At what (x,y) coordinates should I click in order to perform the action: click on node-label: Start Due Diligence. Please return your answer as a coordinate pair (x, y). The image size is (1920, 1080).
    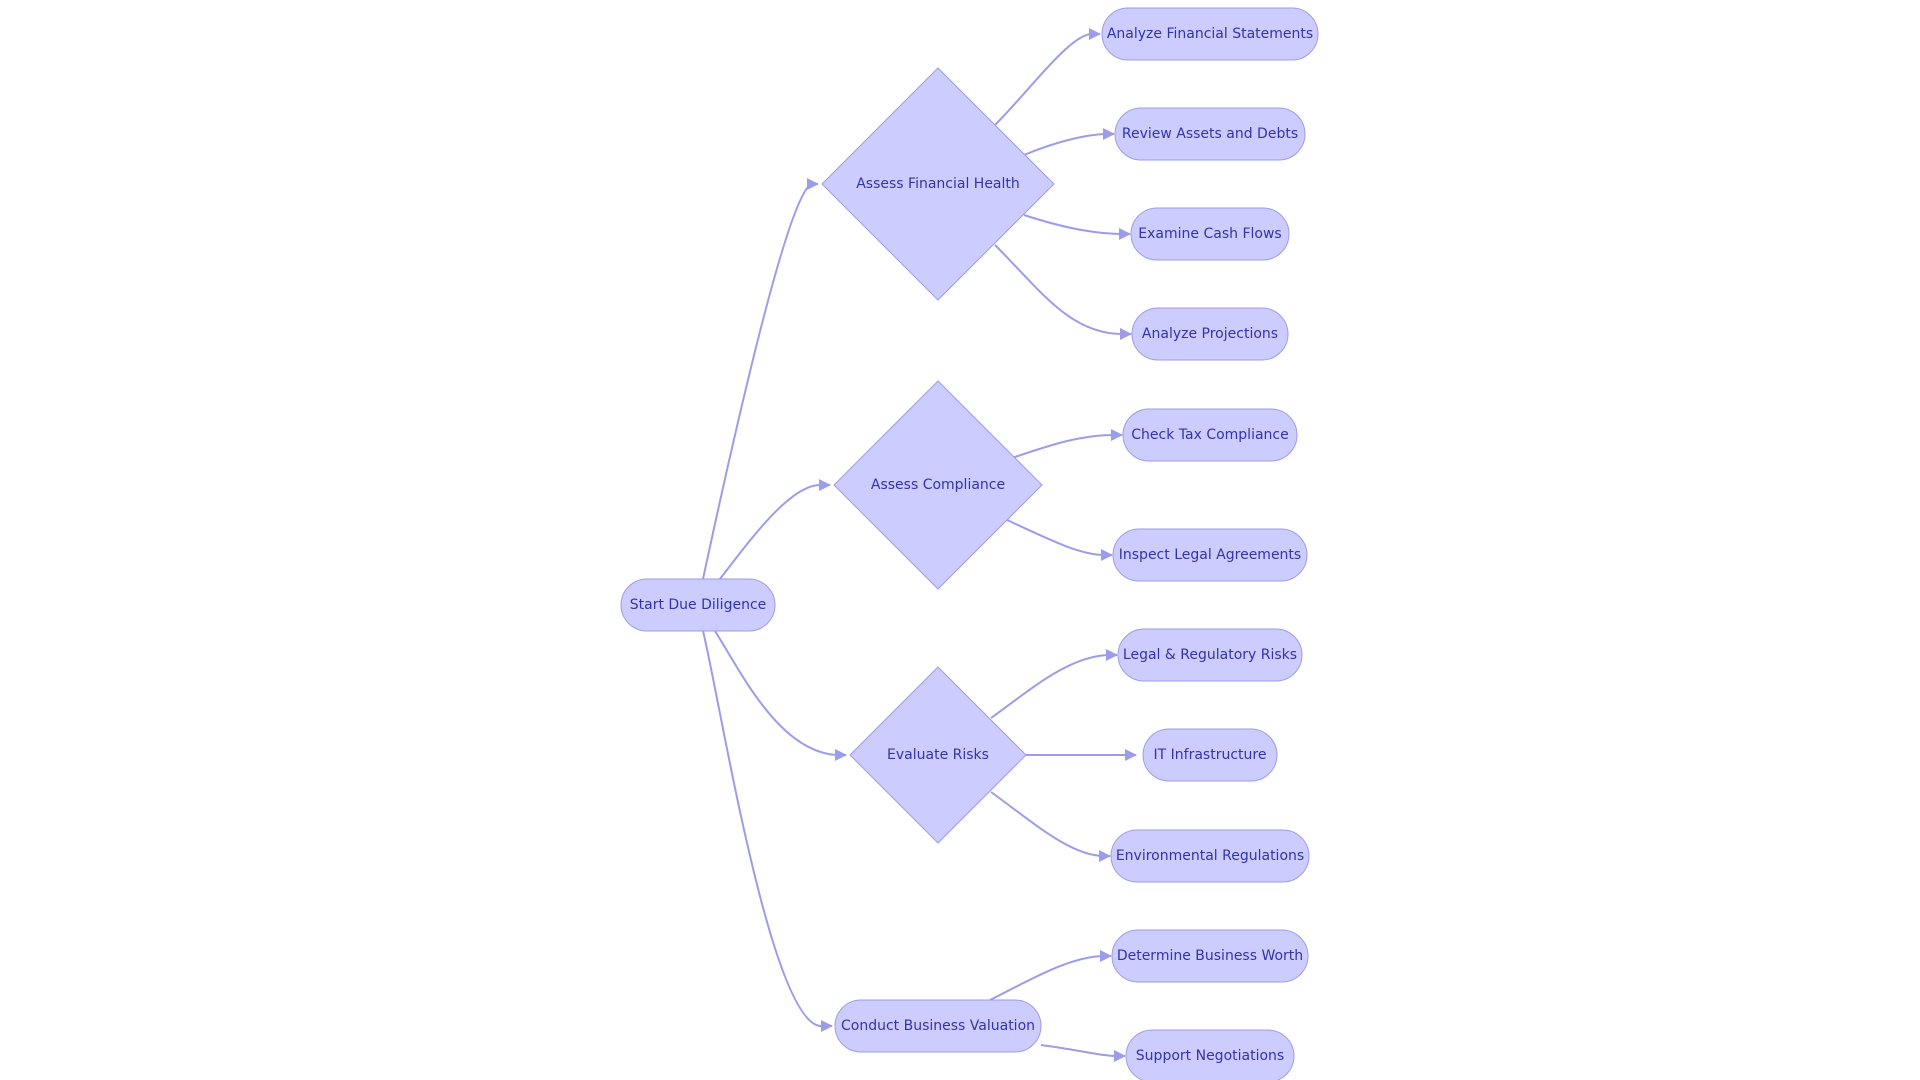
    Looking at the image, I should click on (698, 605).